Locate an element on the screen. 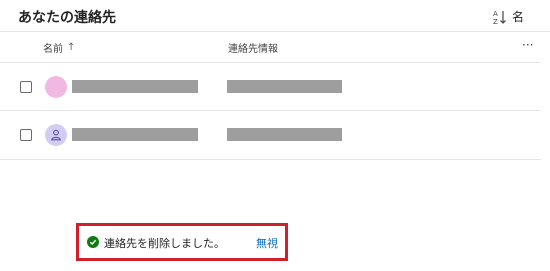 The width and height of the screenshot is (550, 271). sort-ascending-icon: ↑ is located at coordinates (71, 47).